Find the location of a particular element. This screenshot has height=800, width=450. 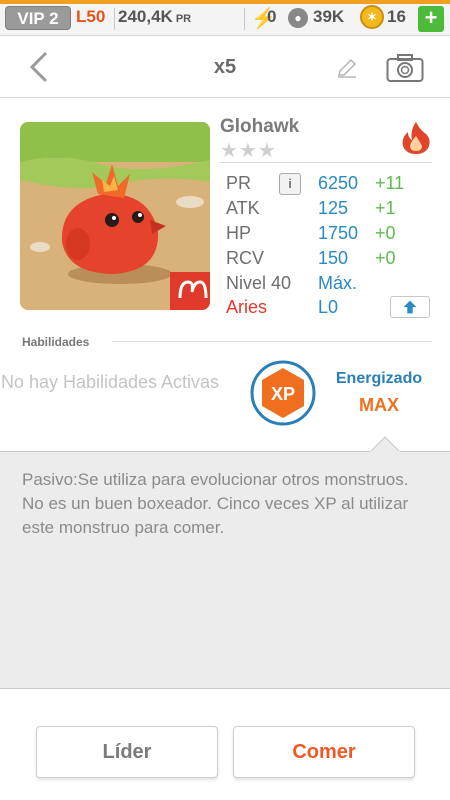

zodiac-label: Aries is located at coordinates (247, 307).